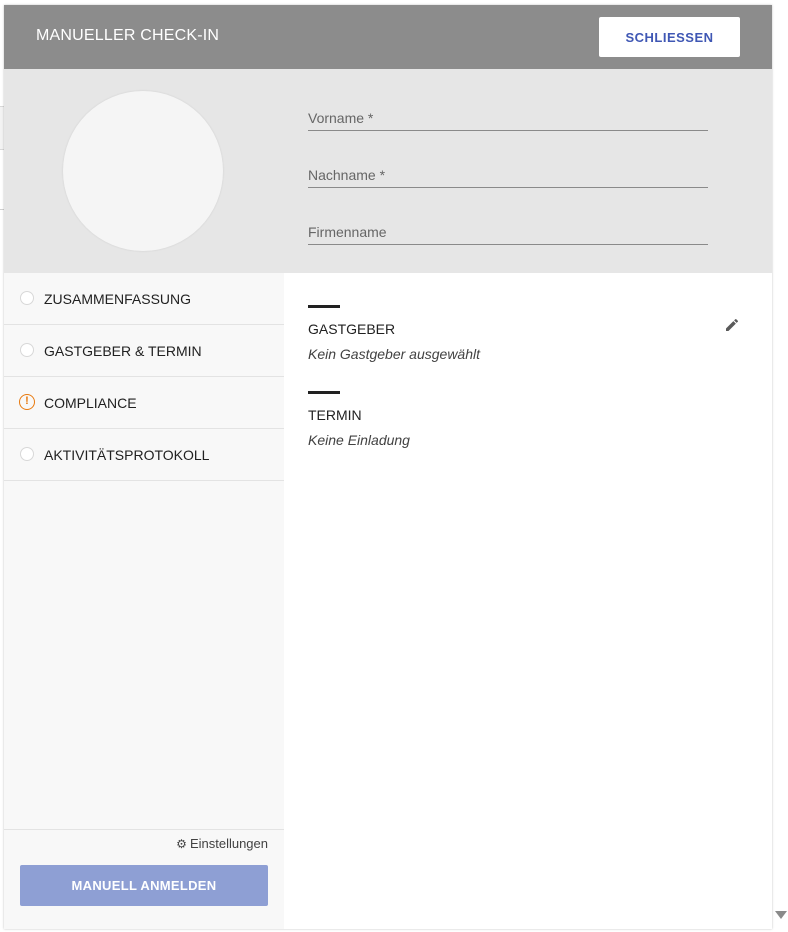  What do you see at coordinates (90, 403) in the screenshot?
I see `sidebar-item-label: COMPLIANCE` at bounding box center [90, 403].